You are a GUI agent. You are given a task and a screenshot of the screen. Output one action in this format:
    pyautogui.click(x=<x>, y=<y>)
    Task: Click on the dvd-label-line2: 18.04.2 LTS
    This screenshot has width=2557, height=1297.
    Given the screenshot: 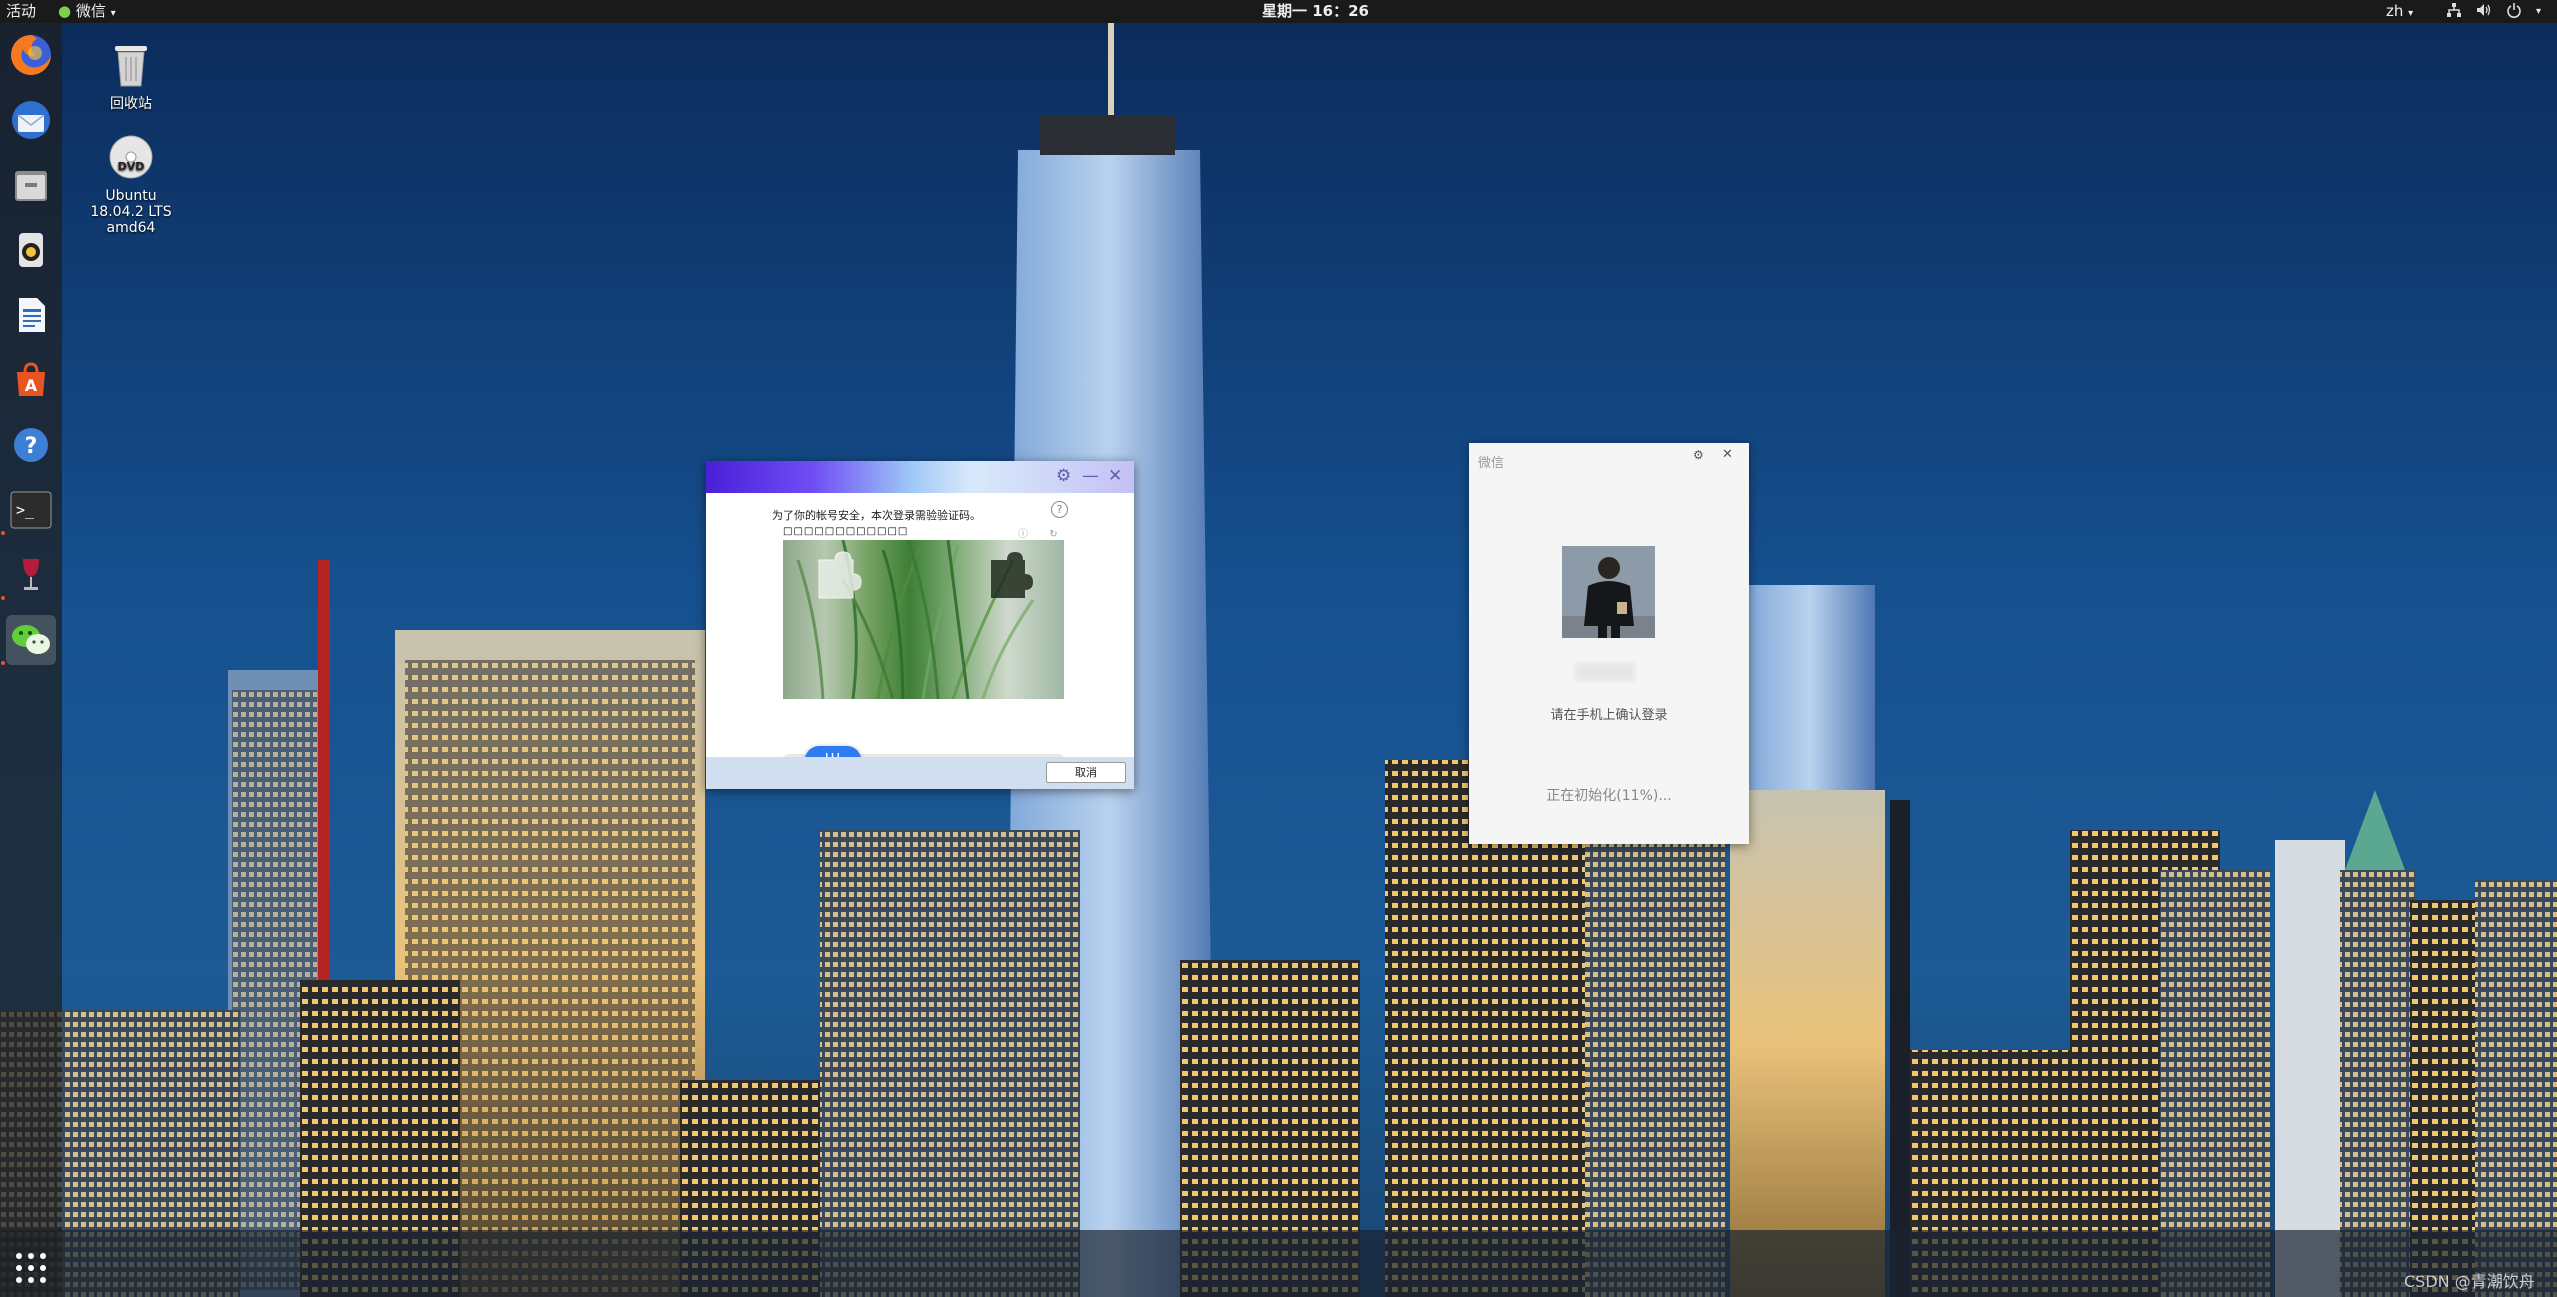 What is the action you would take?
    pyautogui.click(x=131, y=212)
    